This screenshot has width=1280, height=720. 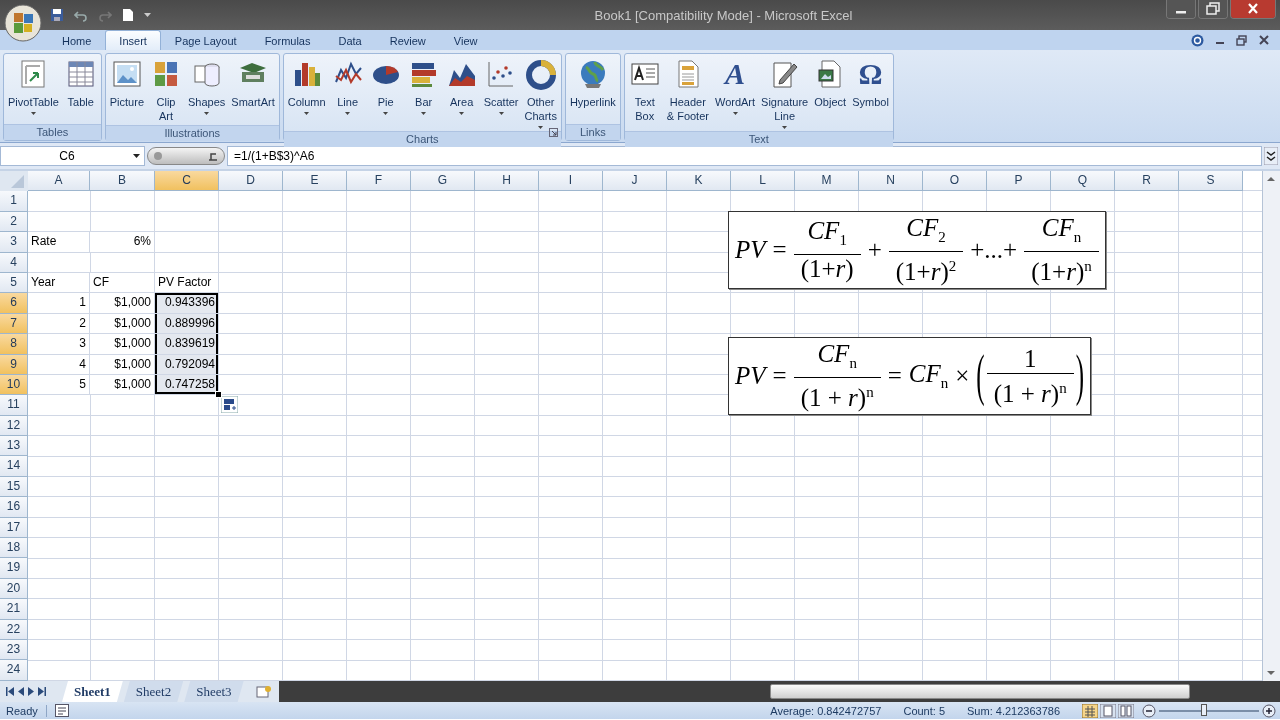 I want to click on ribbon-button: Scatter, so click(x=501, y=93).